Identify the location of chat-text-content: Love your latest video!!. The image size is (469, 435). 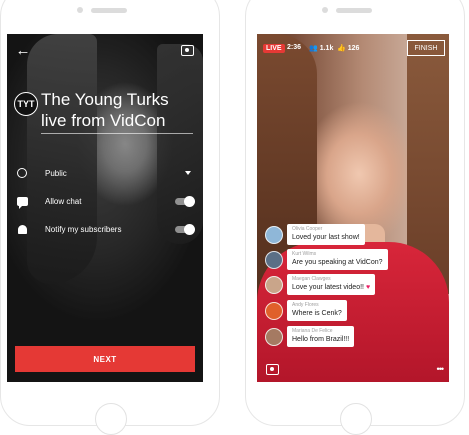
(328, 287).